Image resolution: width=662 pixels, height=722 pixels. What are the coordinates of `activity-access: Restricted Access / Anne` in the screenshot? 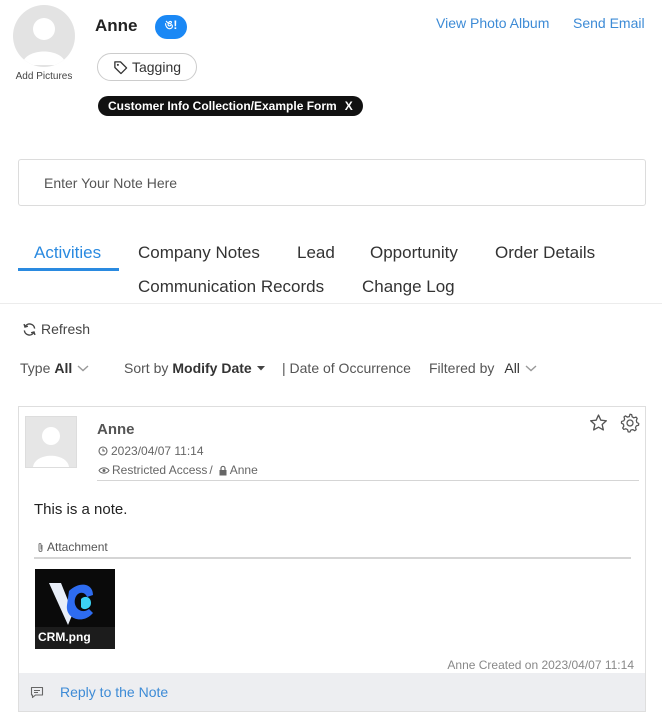 It's located at (178, 470).